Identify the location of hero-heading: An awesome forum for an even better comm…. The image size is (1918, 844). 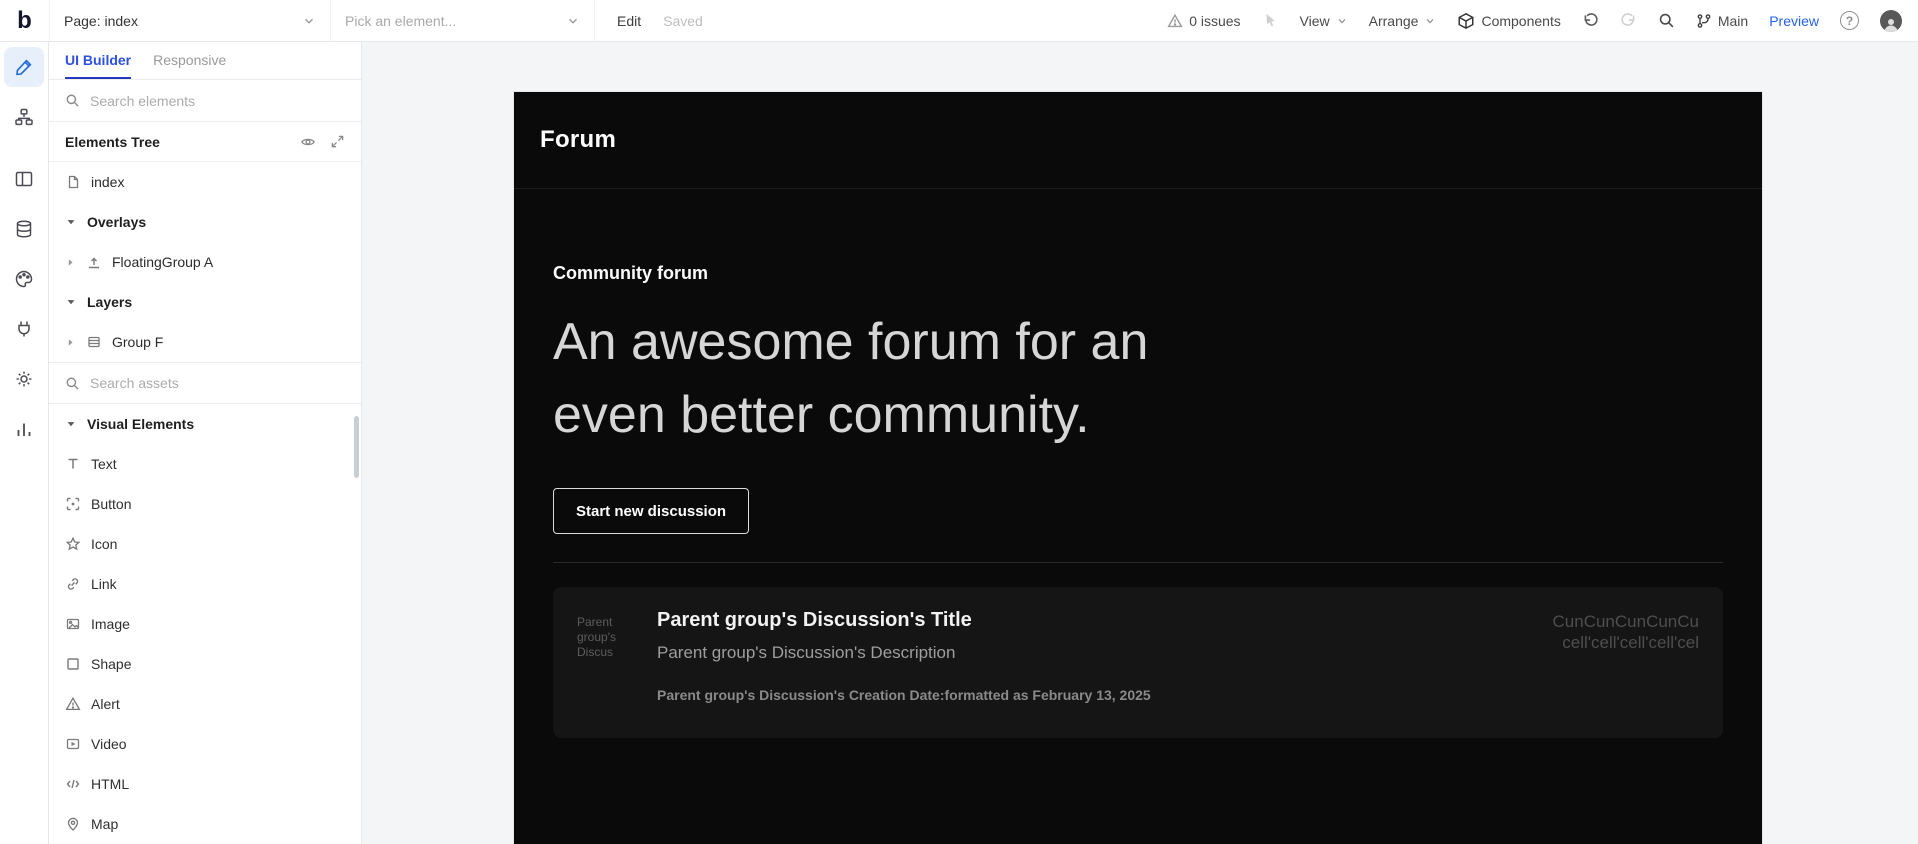
(851, 378).